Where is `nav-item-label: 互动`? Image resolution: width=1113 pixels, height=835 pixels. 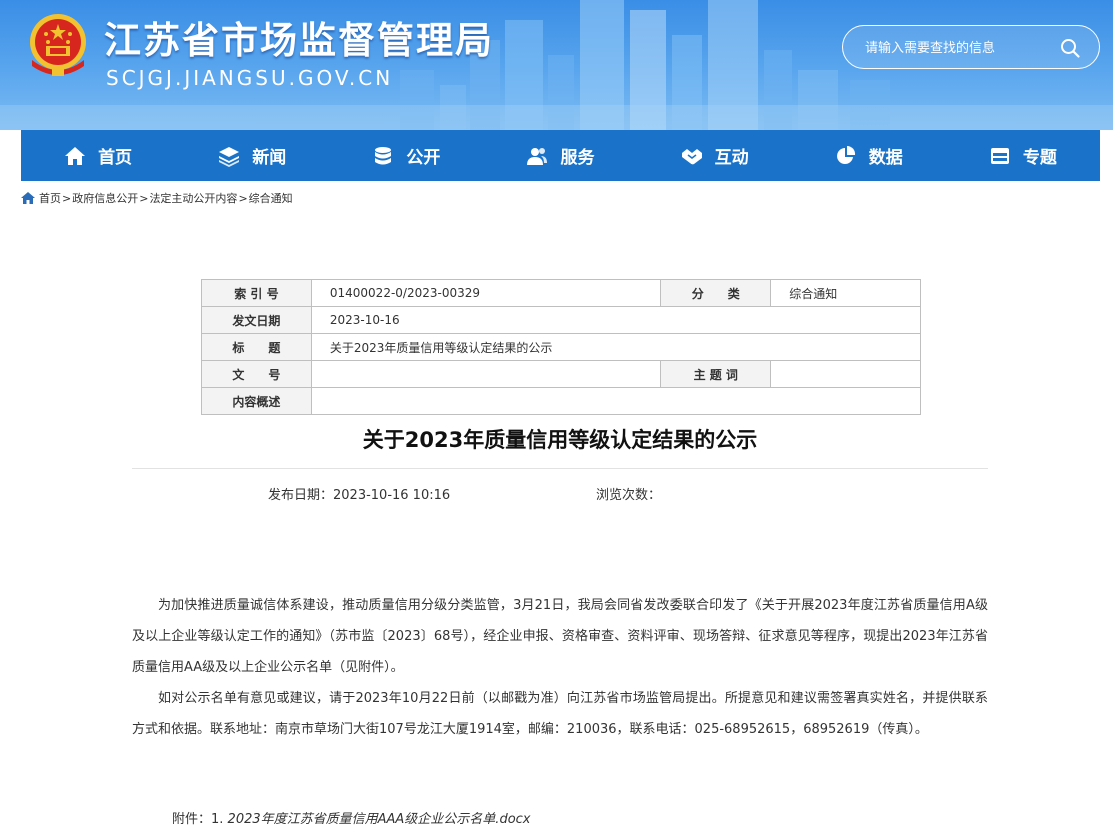 nav-item-label: 互动 is located at coordinates (731, 158).